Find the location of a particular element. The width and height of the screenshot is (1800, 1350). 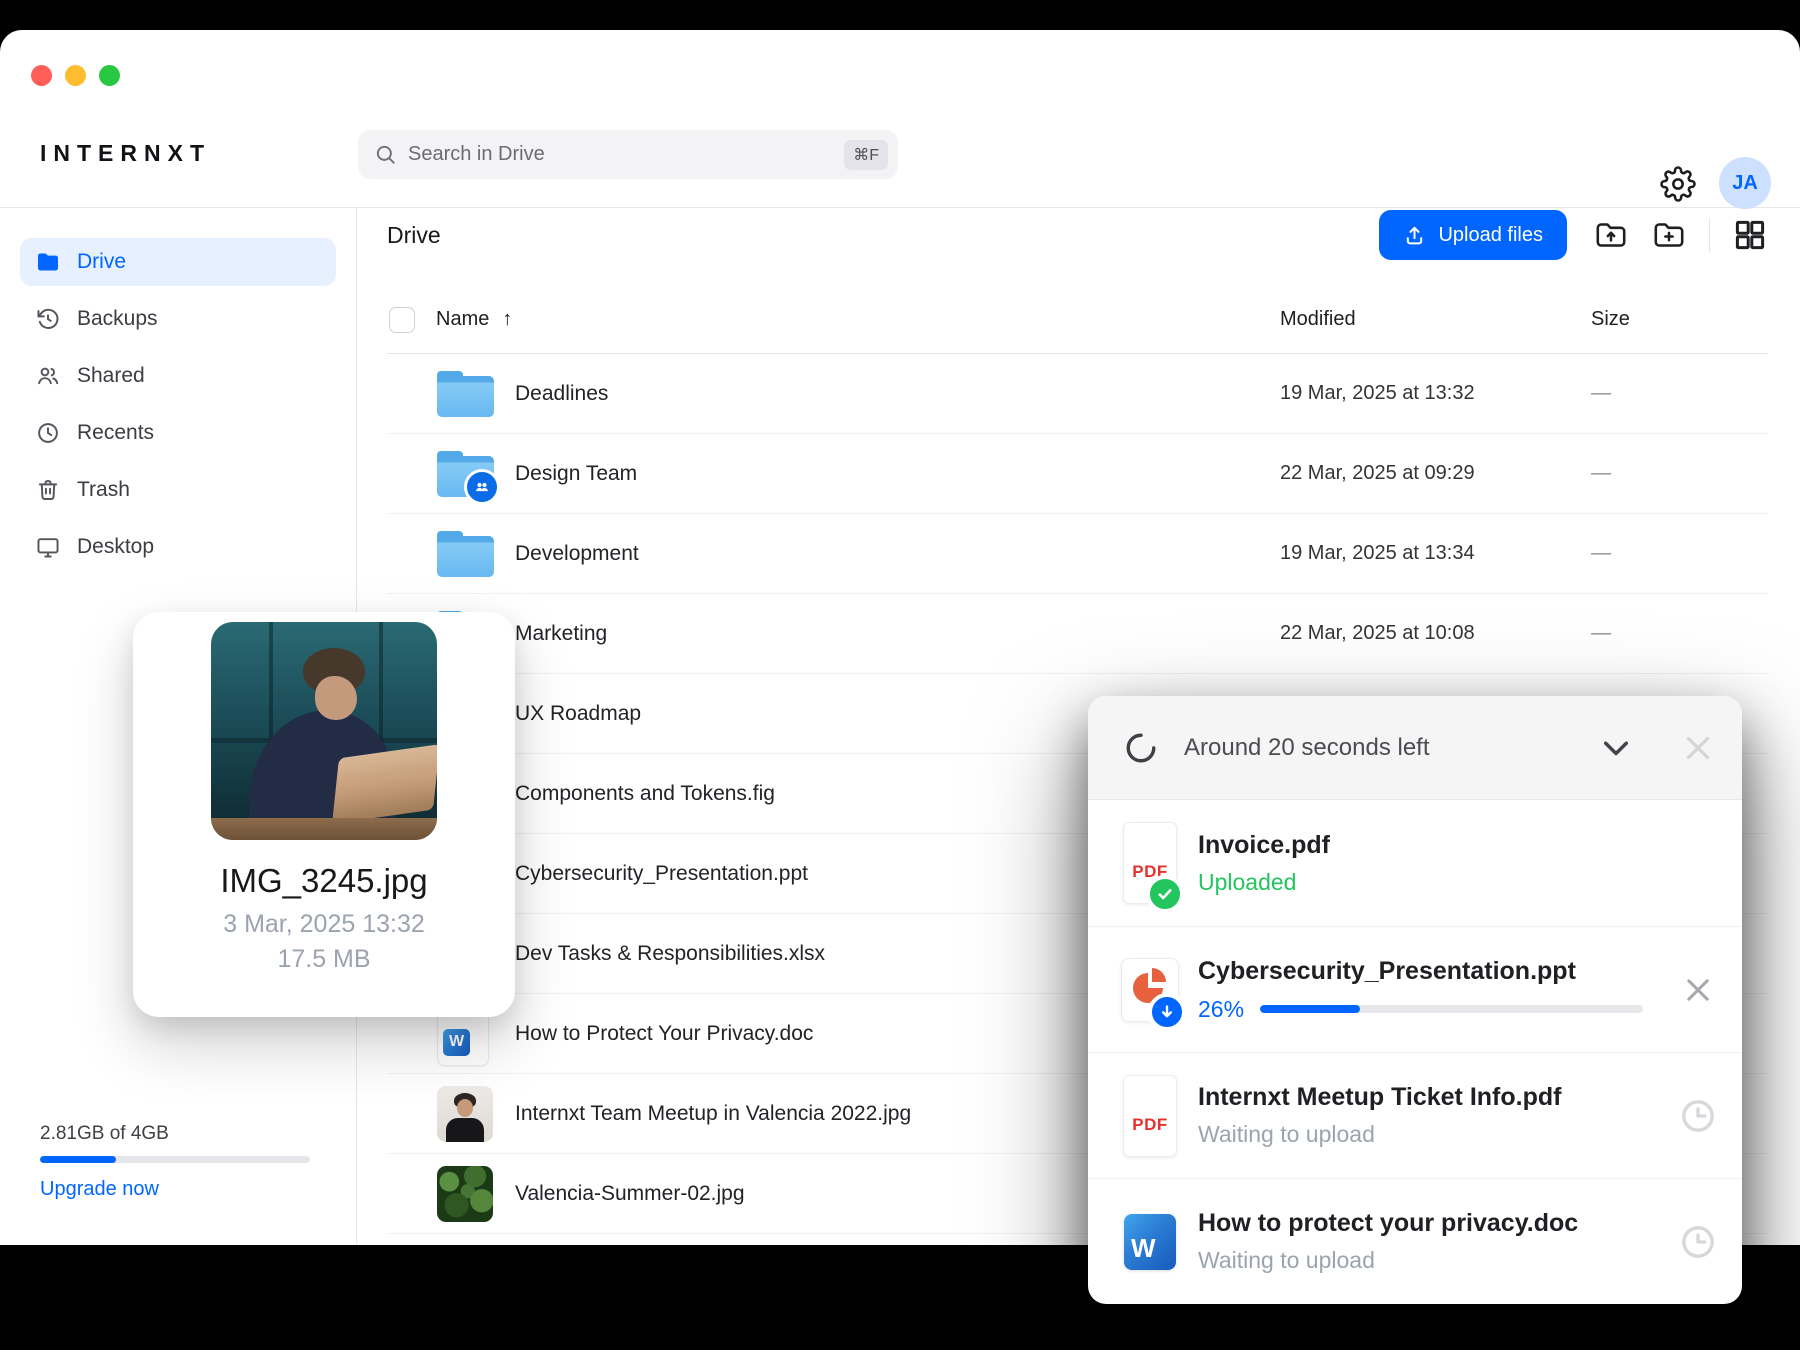

table-row: Design Team 22 Mar, 2025 at 09:29 — is located at coordinates (1077, 474).